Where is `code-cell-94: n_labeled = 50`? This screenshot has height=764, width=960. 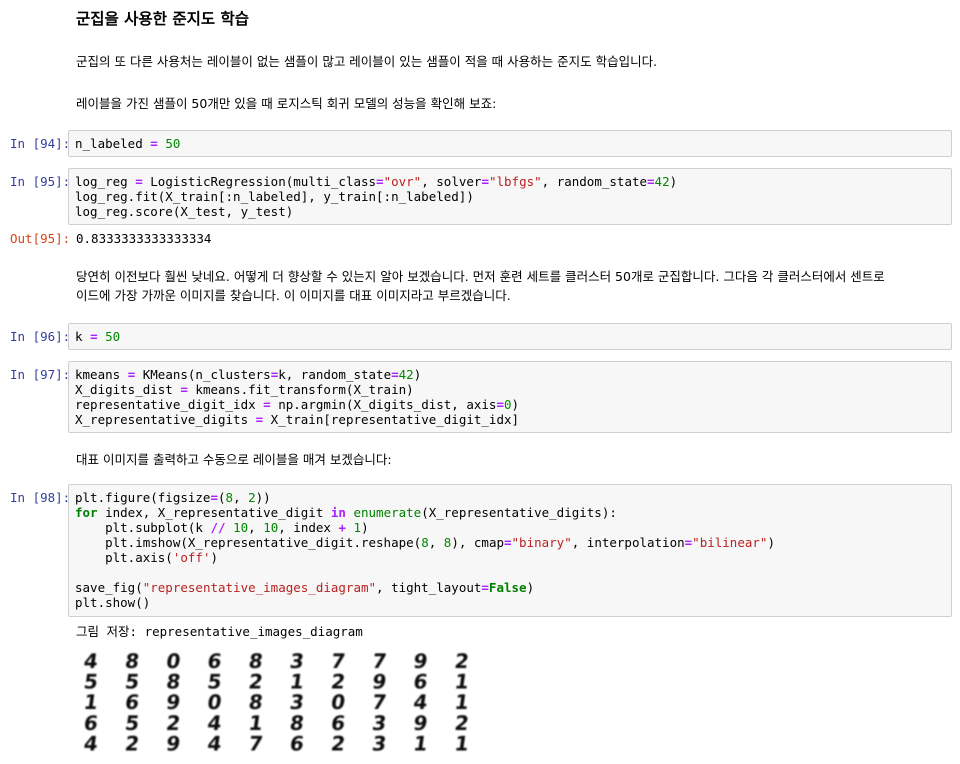
code-cell-94: n_labeled = 50 is located at coordinates (510, 143).